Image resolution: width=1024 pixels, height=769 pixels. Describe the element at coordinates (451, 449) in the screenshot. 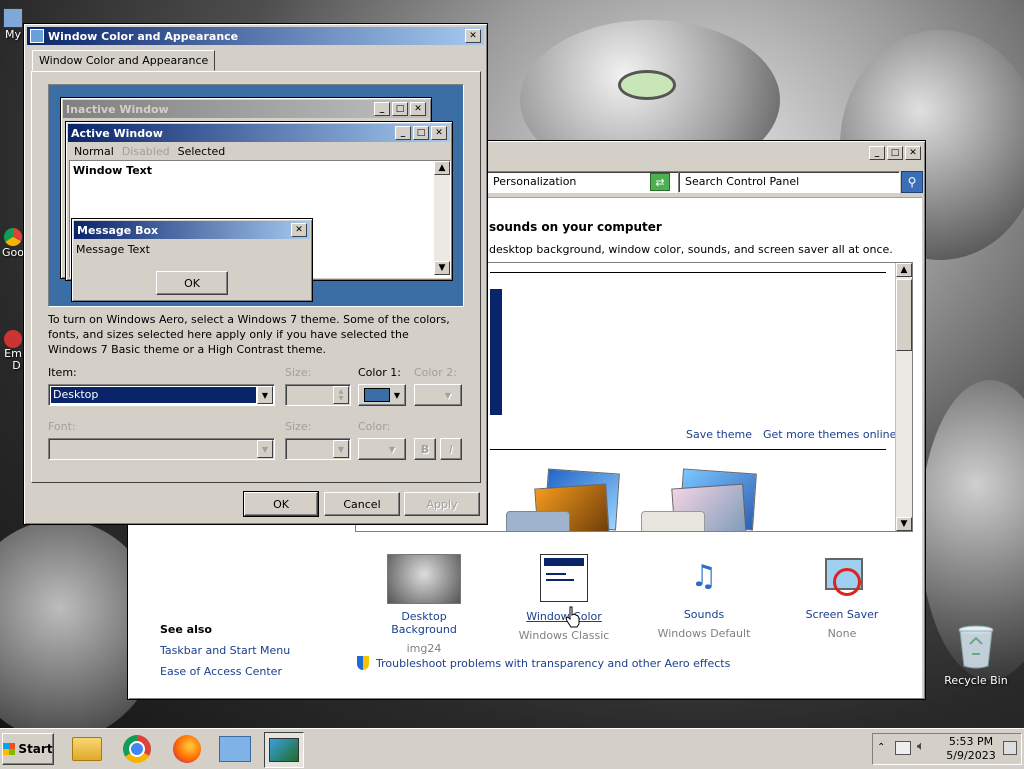

I see `italic-button: I` at that location.